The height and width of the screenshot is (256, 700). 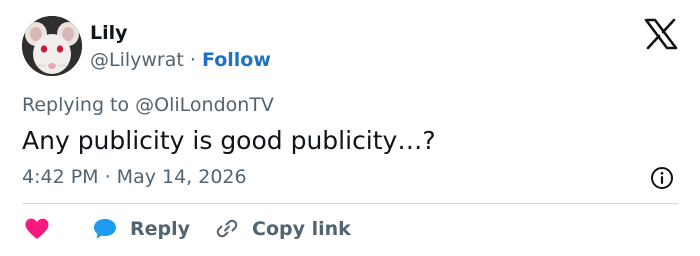 I want to click on link-icon, so click(x=227, y=228).